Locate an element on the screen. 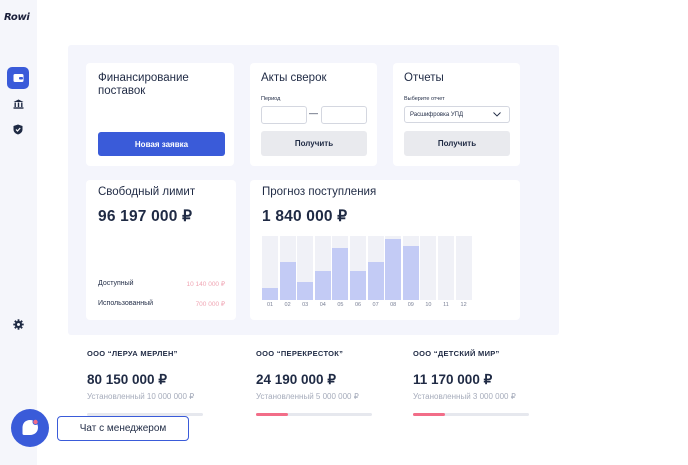 This screenshot has width=688, height=465. used-value: 700 000 ₽ is located at coordinates (210, 304).